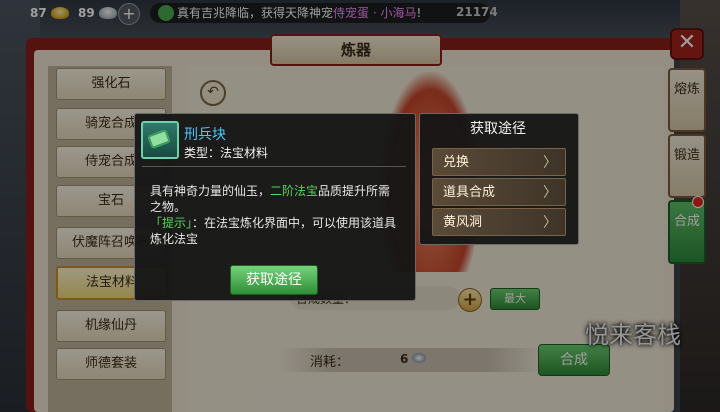  I want to click on item-type: 类型：法宝材料, so click(226, 153).